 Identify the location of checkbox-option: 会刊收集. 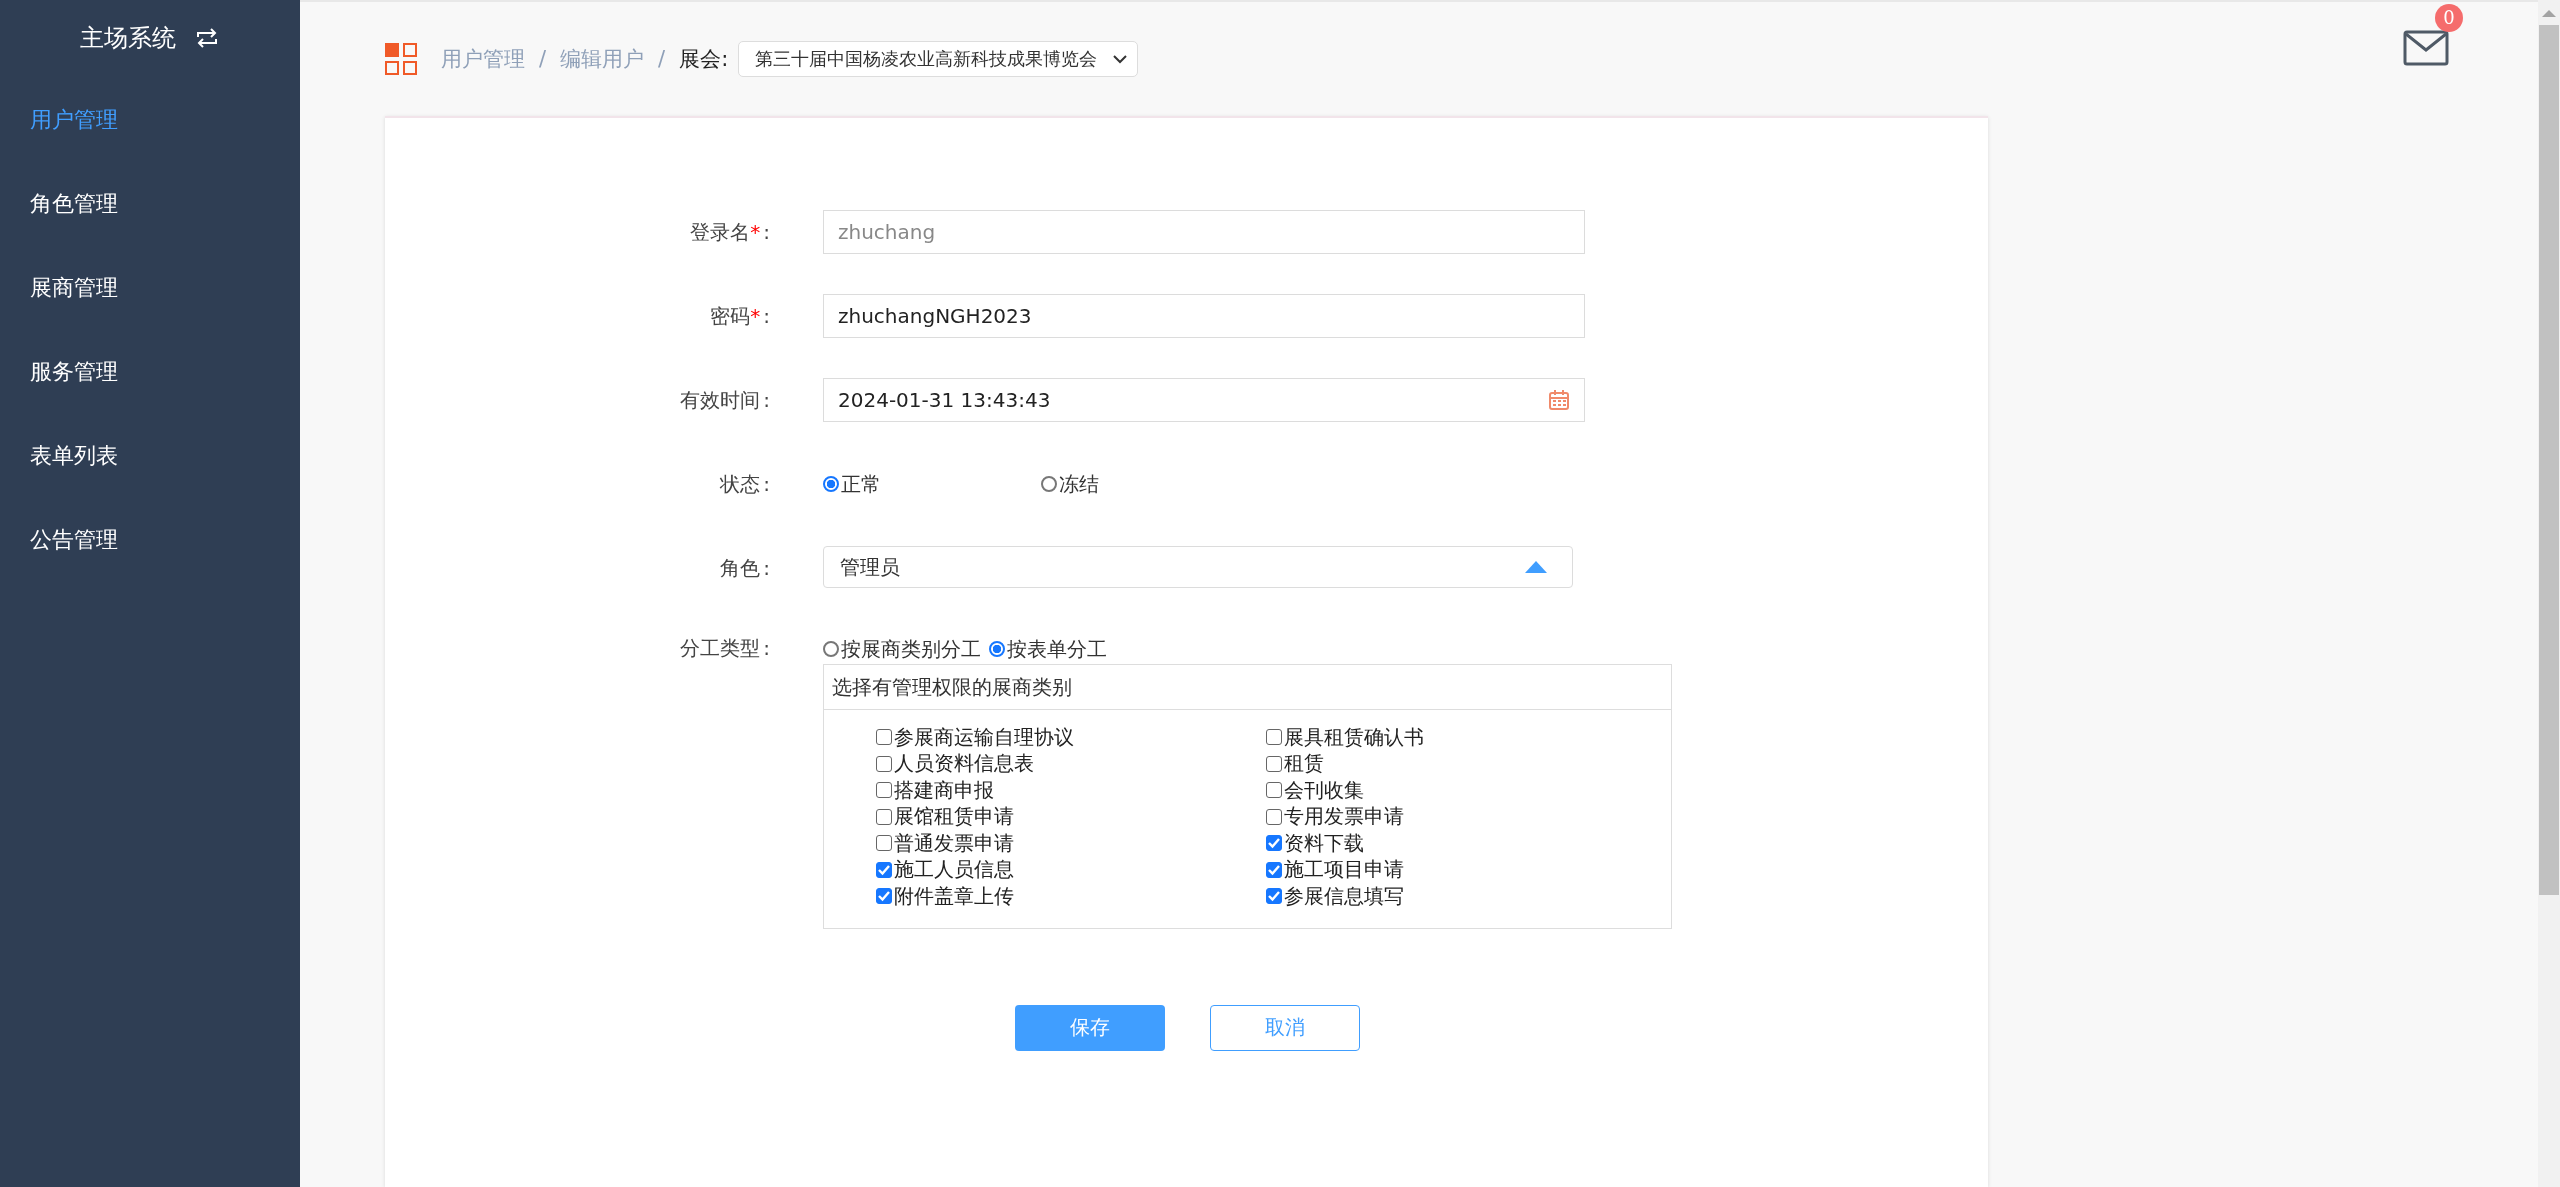
(1461, 790).